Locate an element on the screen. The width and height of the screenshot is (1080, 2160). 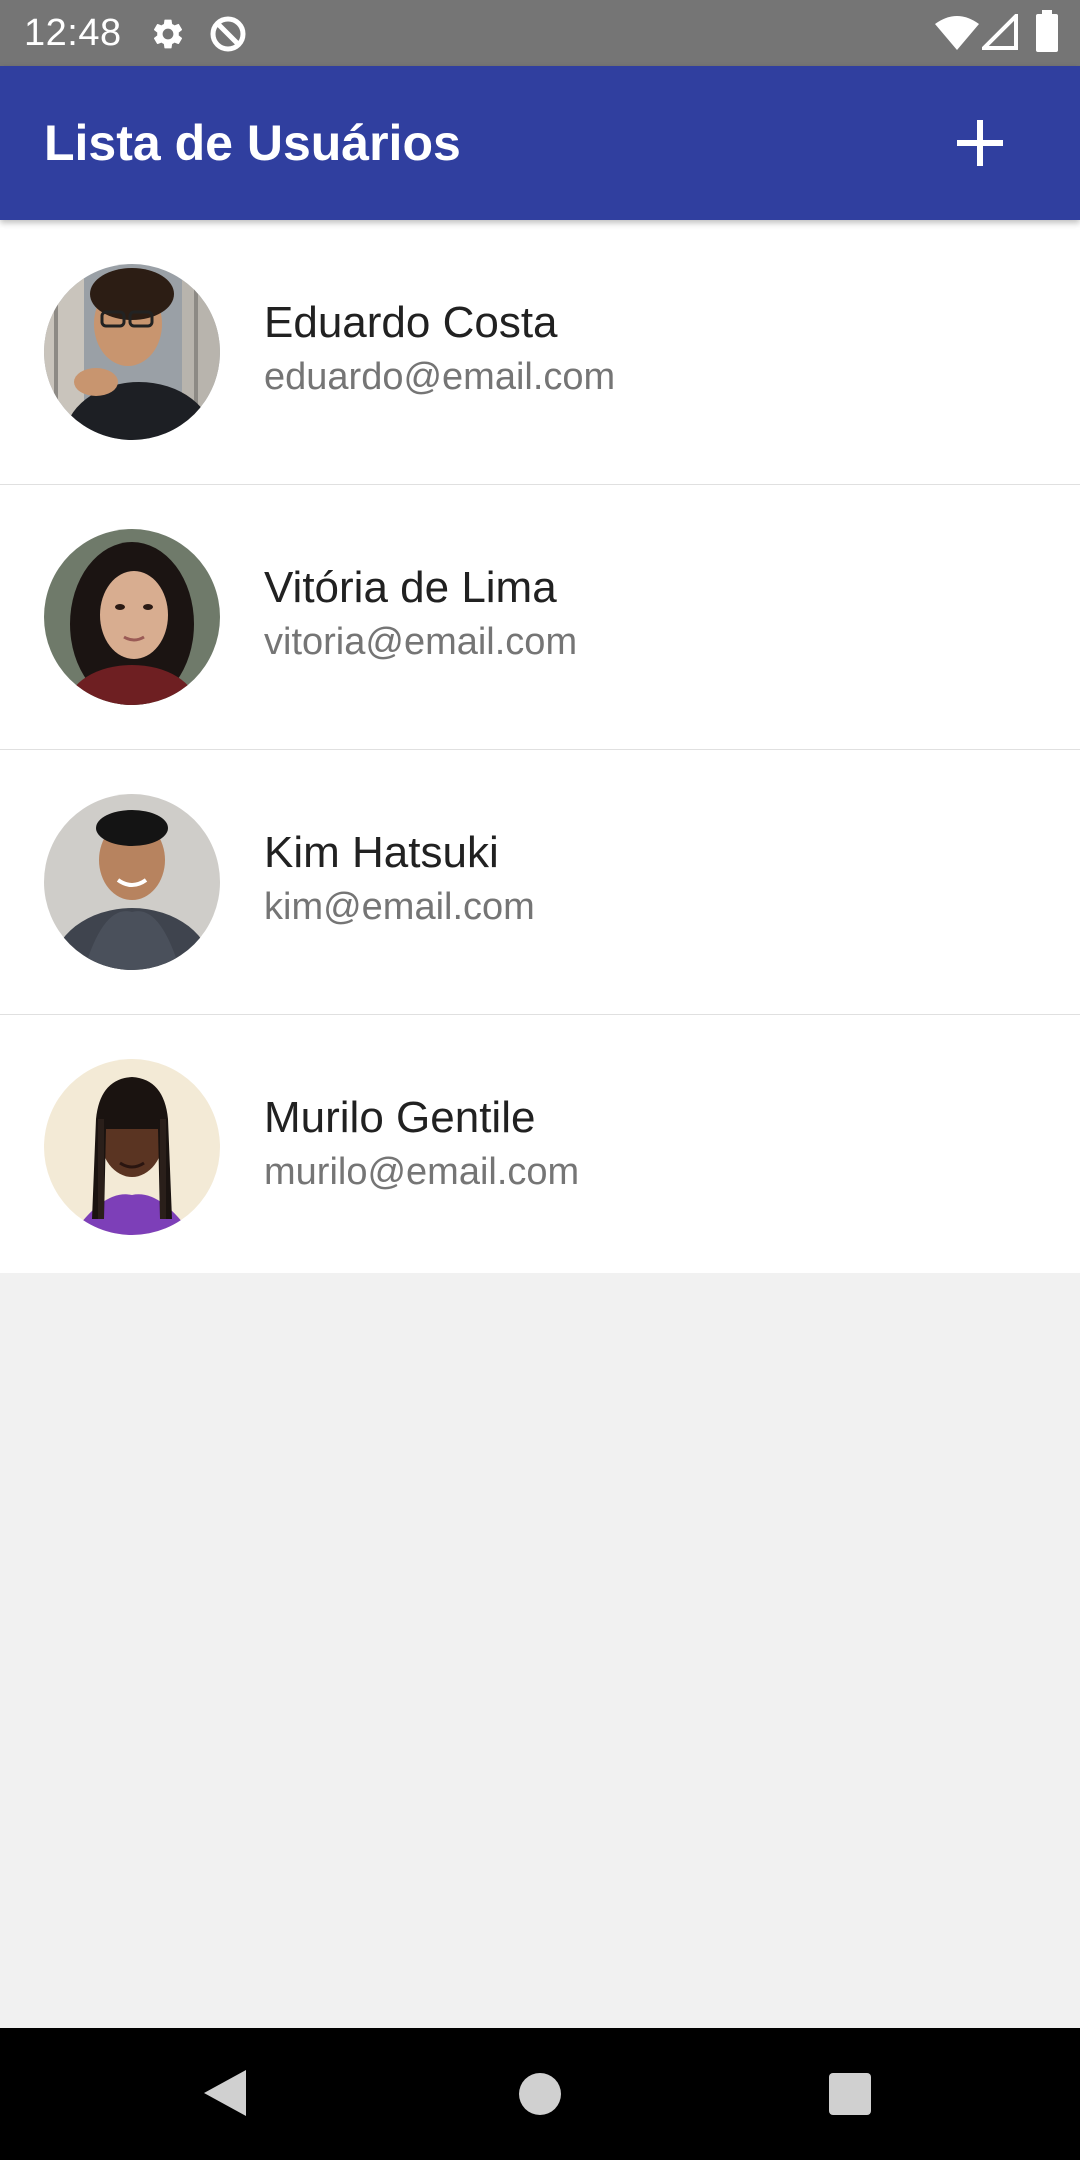
wifi-icon is located at coordinates (957, 35).